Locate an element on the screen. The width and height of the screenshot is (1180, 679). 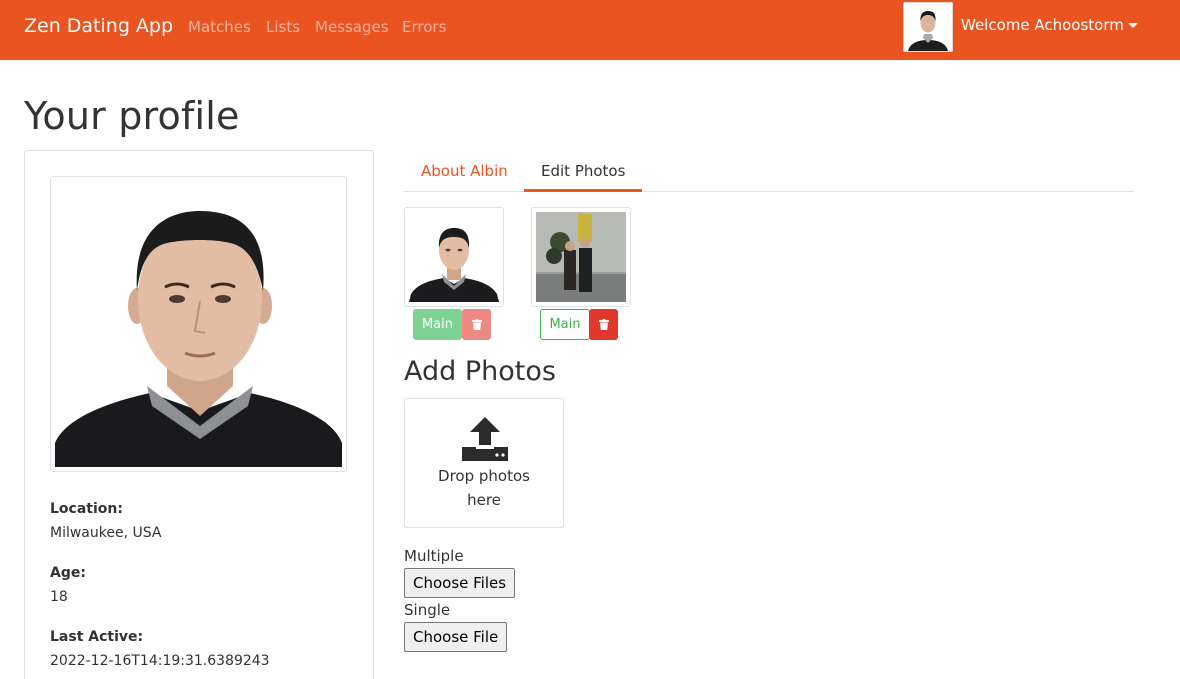
last-active-label: Last Active: is located at coordinates (97, 637).